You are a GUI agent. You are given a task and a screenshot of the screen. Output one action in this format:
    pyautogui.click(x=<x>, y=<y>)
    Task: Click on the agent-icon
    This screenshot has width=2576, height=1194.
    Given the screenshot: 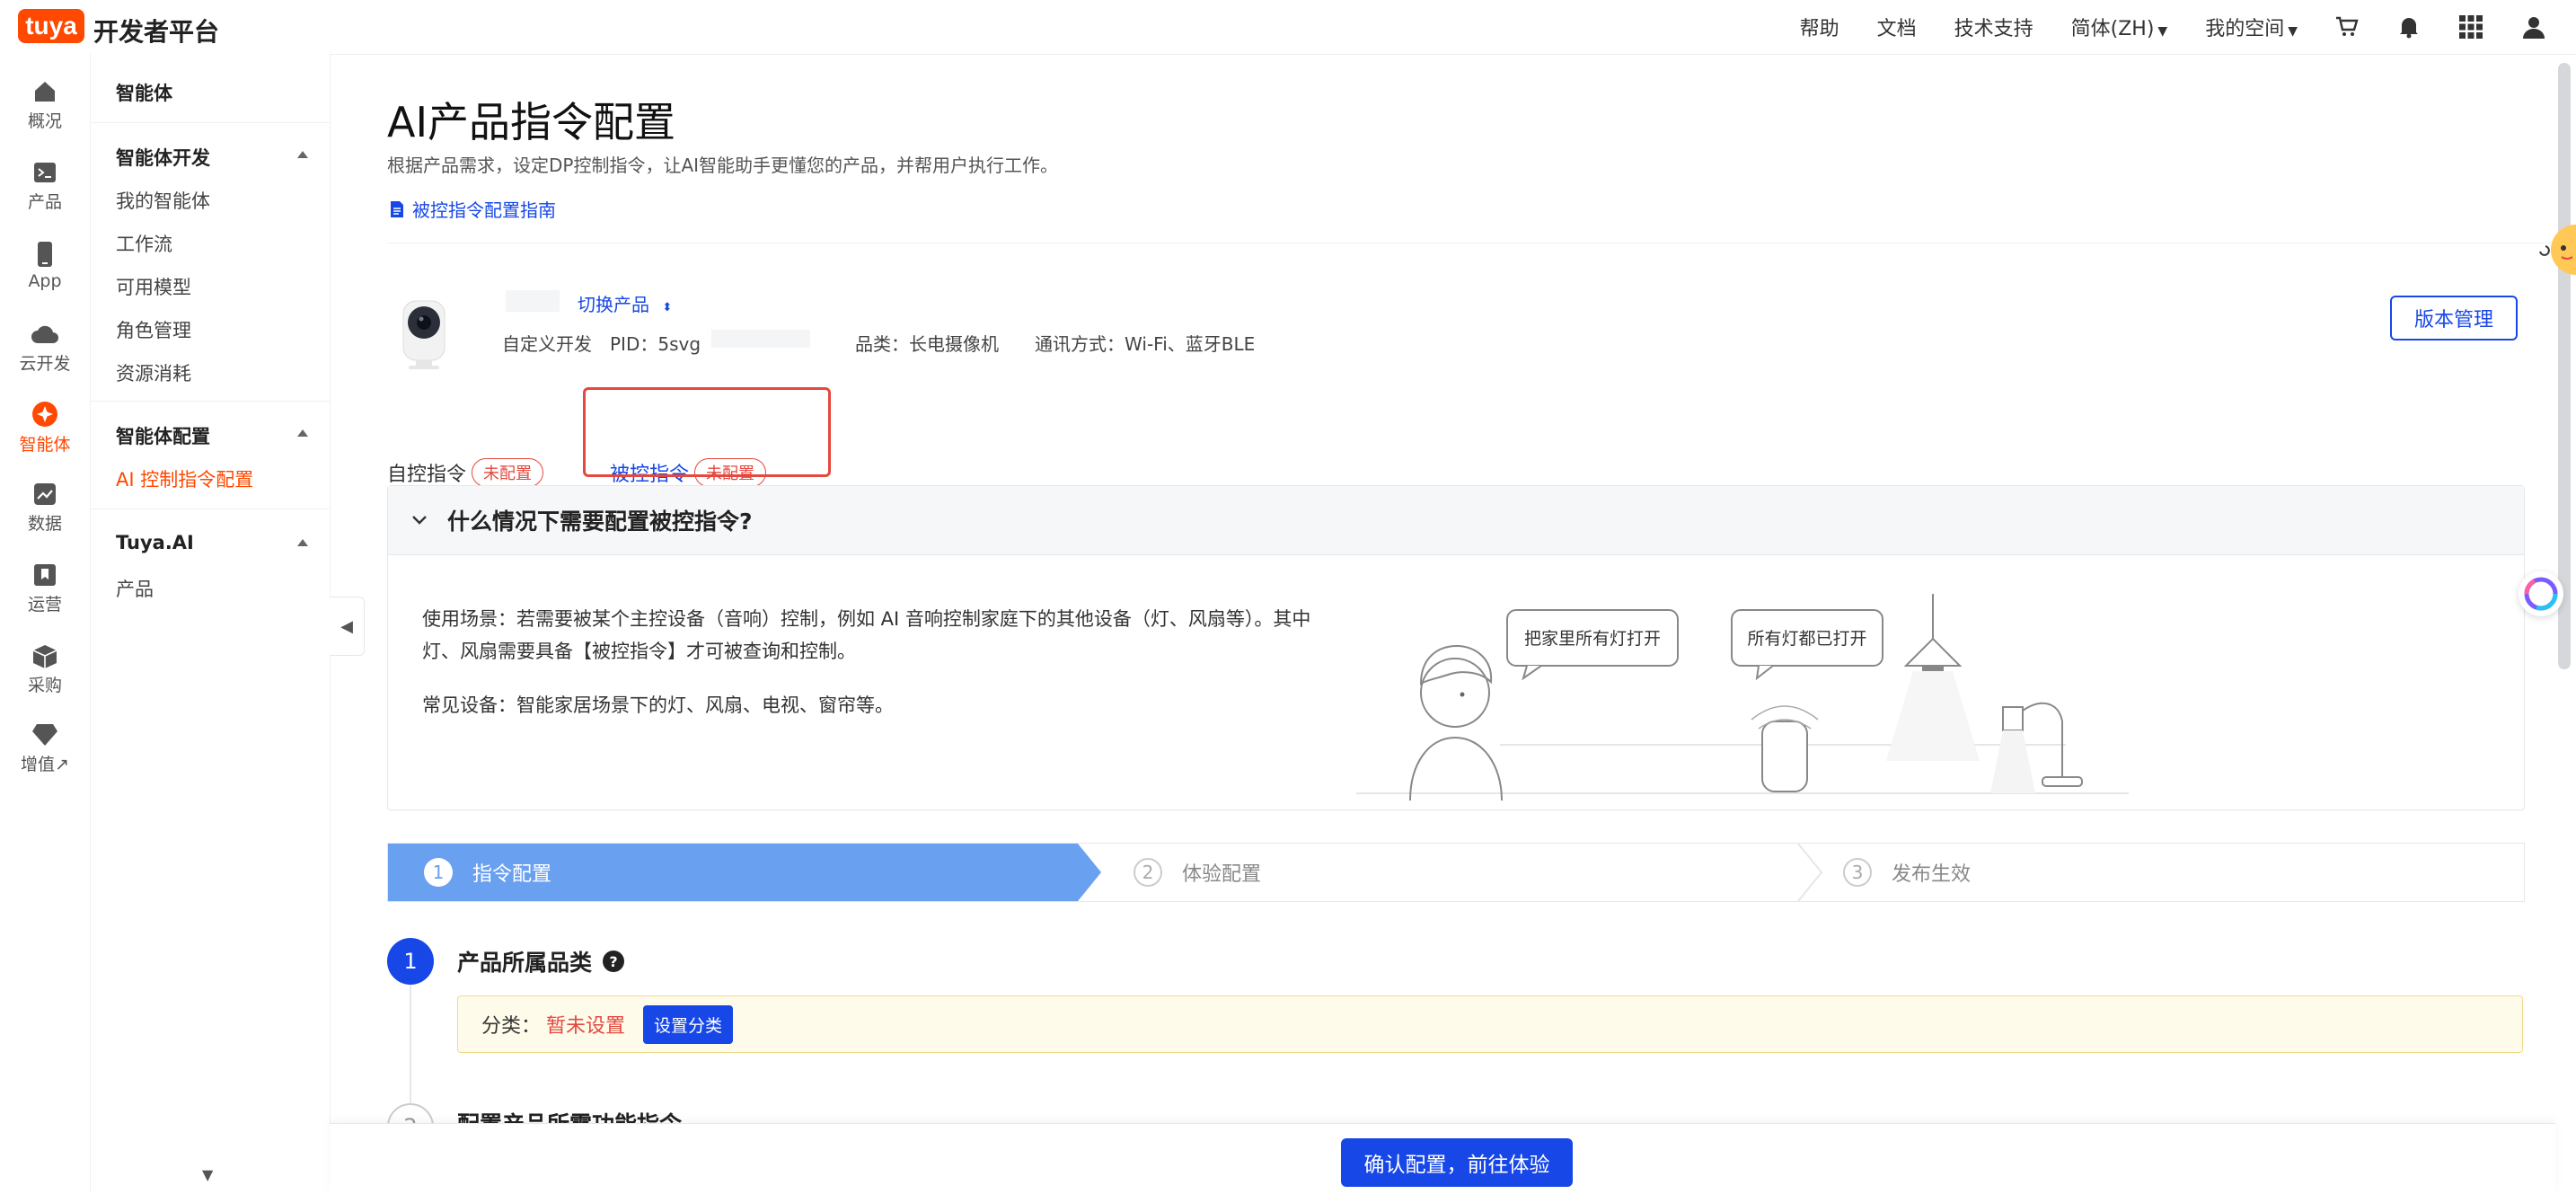 What is the action you would take?
    pyautogui.click(x=44, y=414)
    